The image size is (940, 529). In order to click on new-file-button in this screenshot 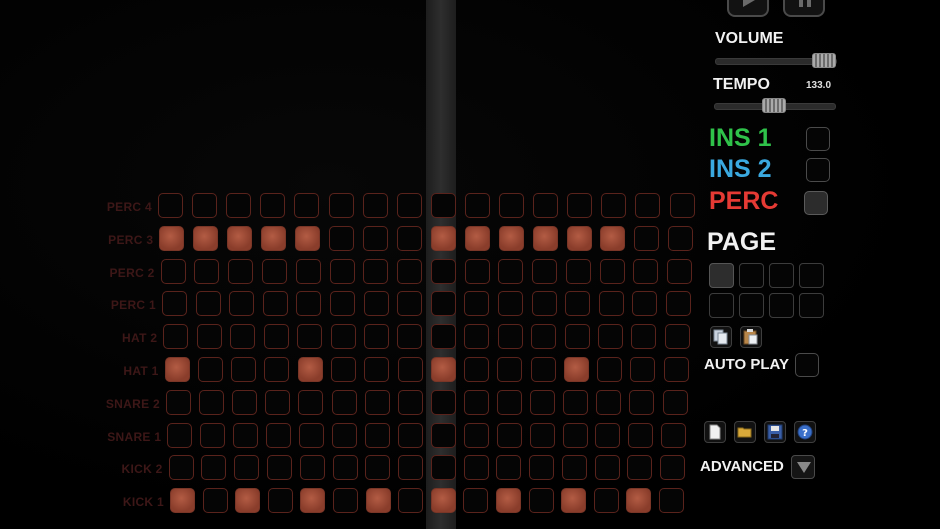, I will do `click(715, 432)`.